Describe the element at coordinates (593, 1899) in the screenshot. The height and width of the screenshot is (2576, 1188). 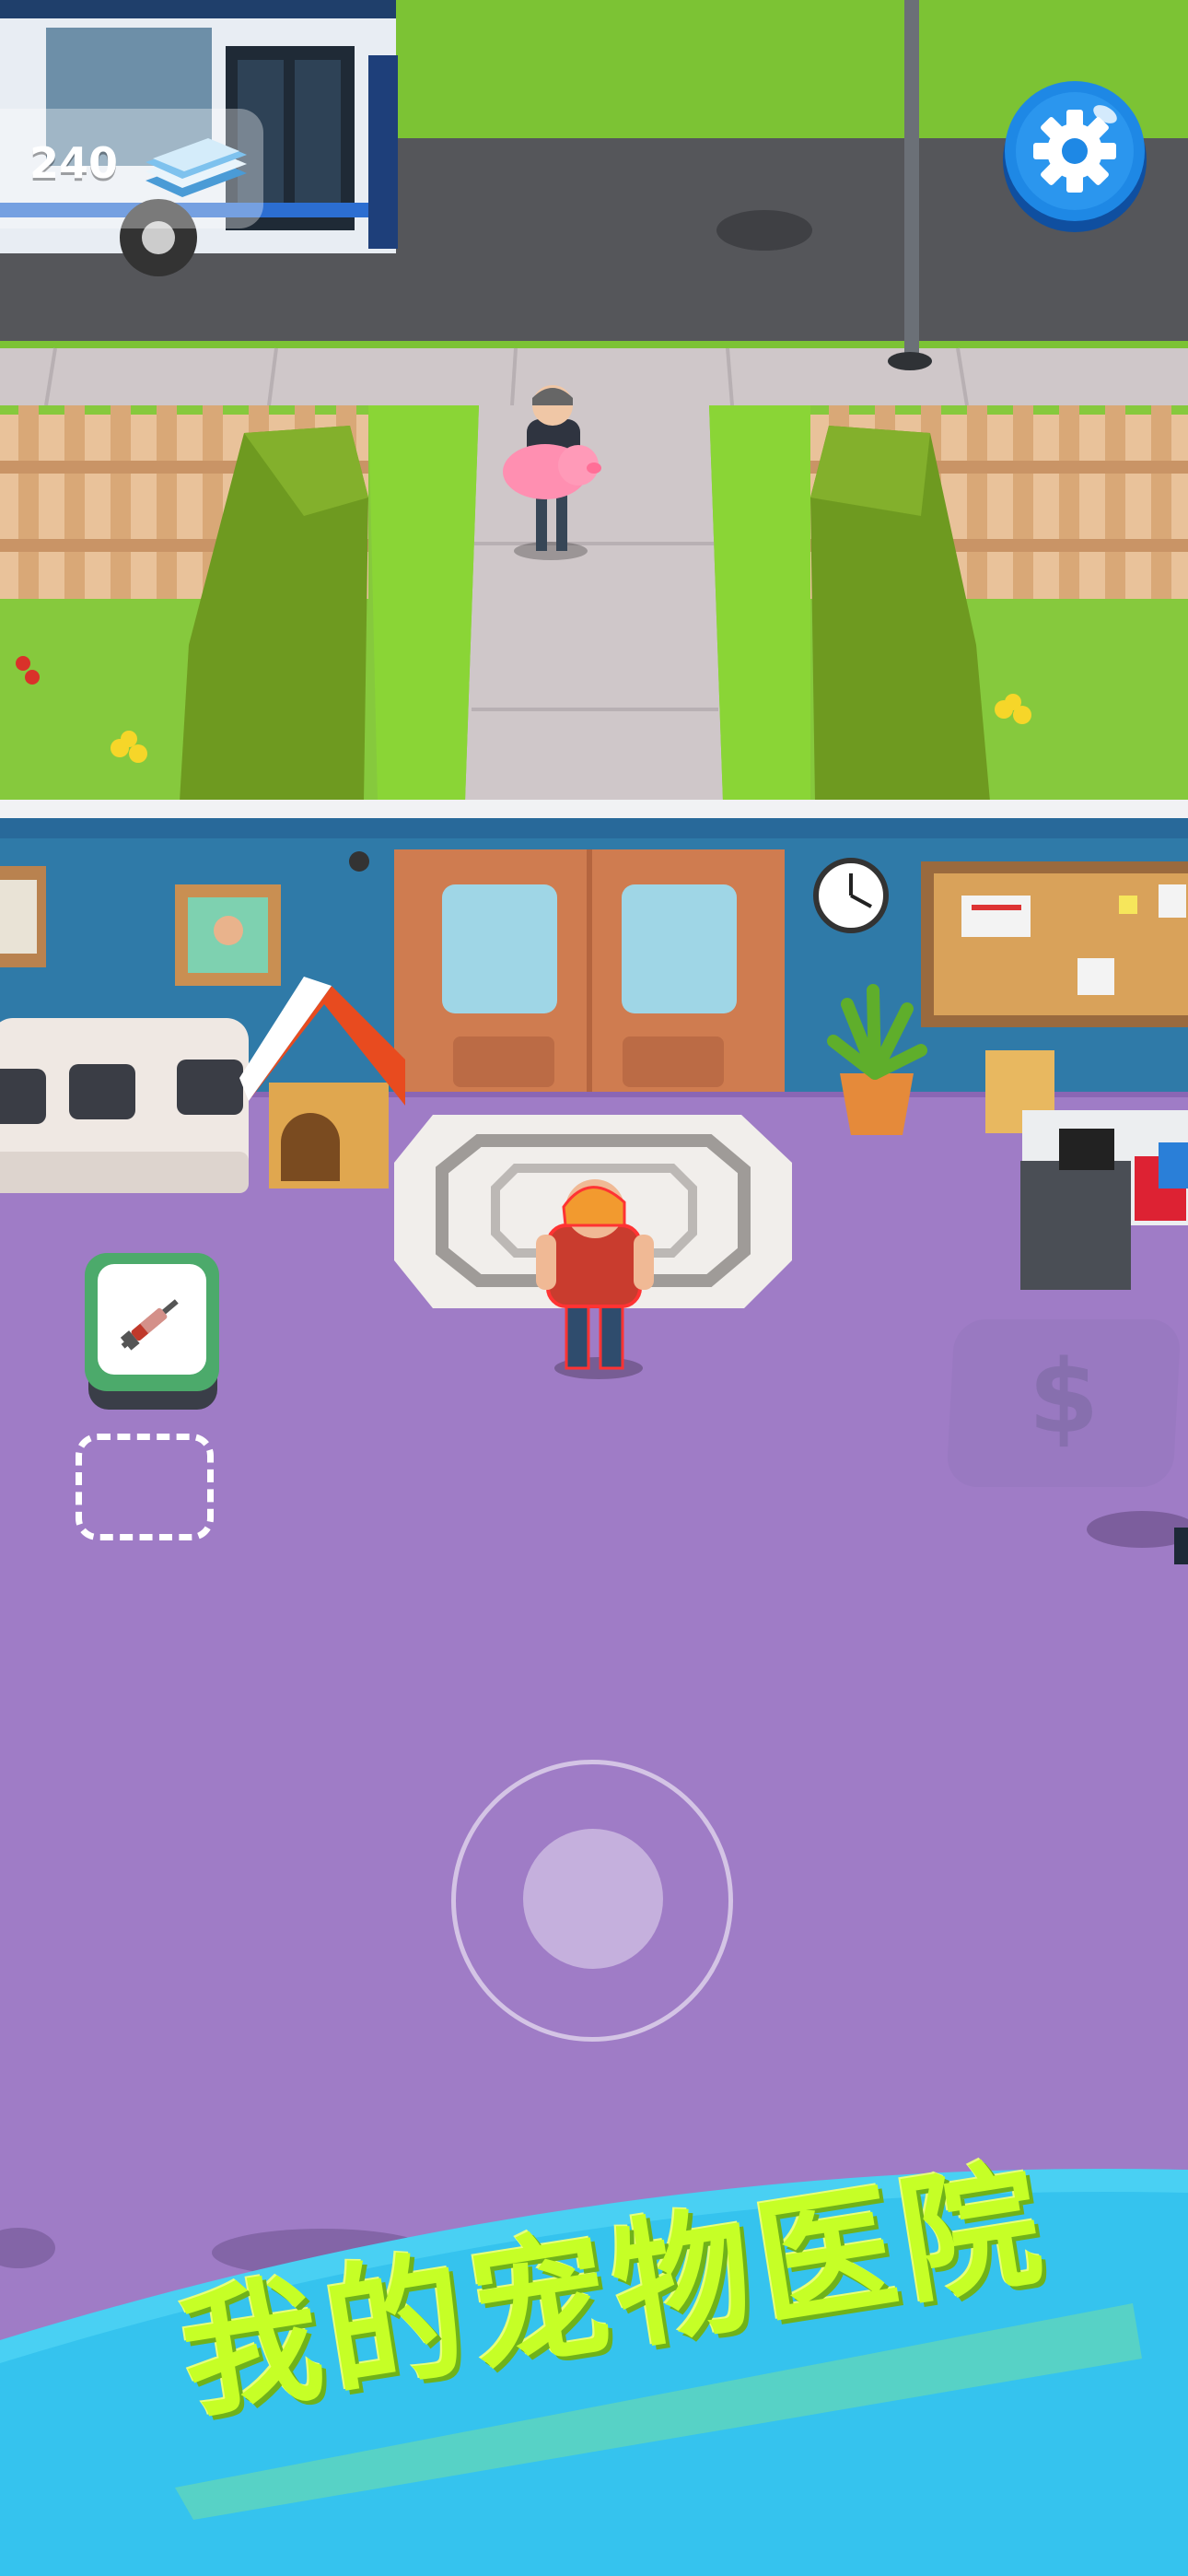
I see `joystick-knob` at that location.